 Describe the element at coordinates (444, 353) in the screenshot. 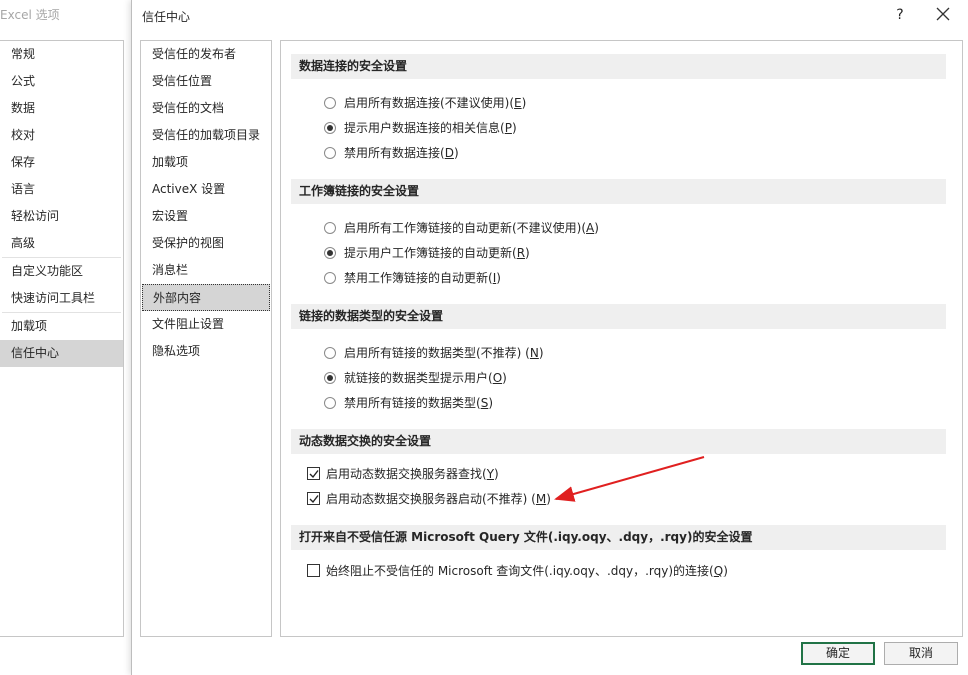

I see `option-label: 启用所有链接的数据类型(不推荐) (N)` at that location.